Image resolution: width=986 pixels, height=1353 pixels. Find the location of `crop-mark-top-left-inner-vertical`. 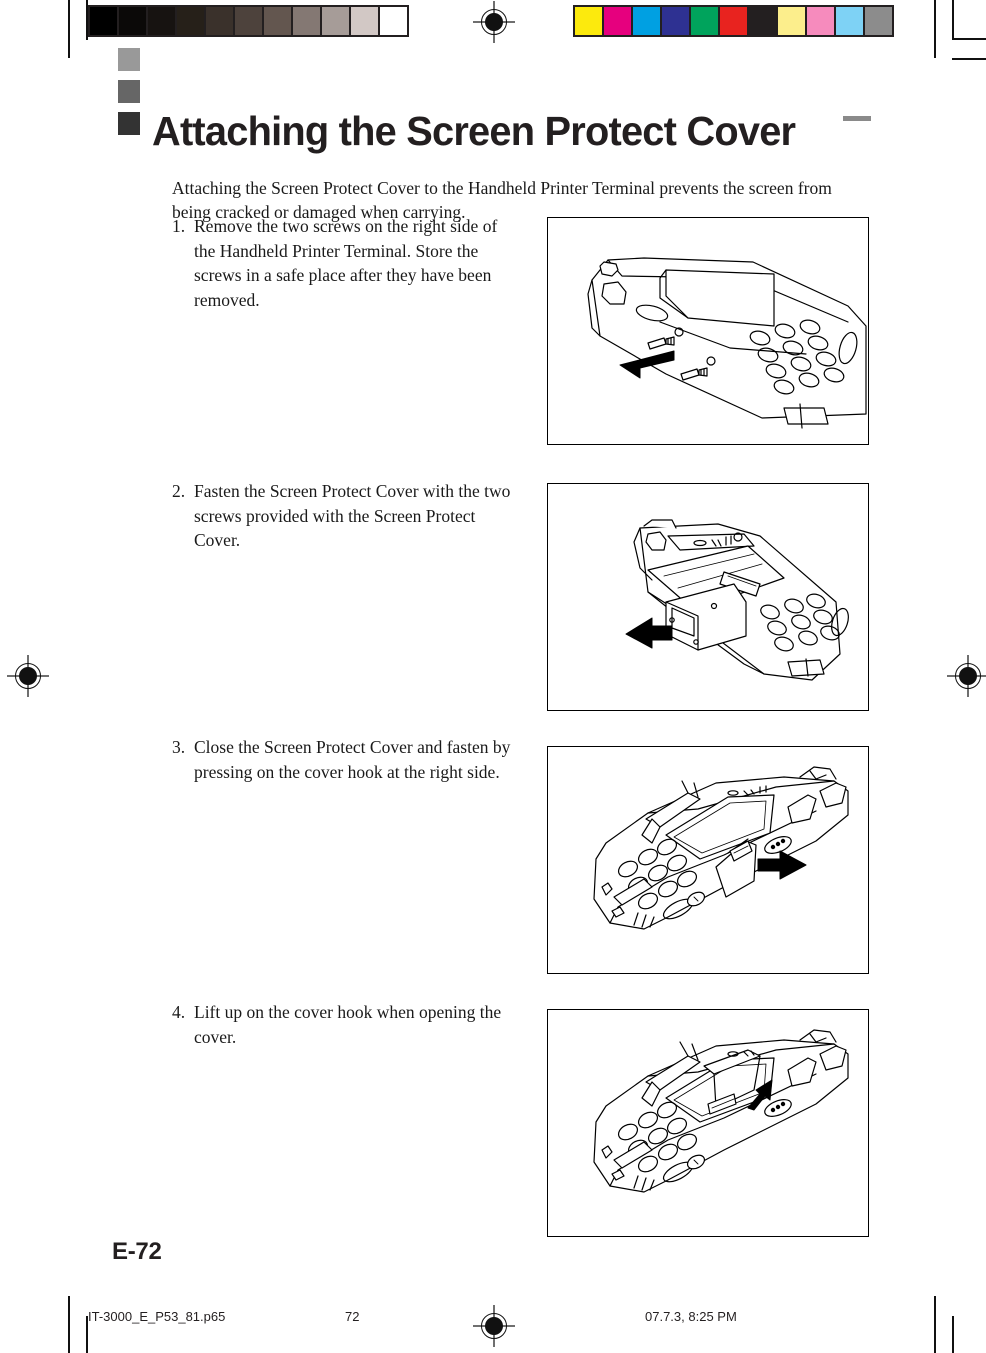

crop-mark-top-left-inner-vertical is located at coordinates (87, 20).